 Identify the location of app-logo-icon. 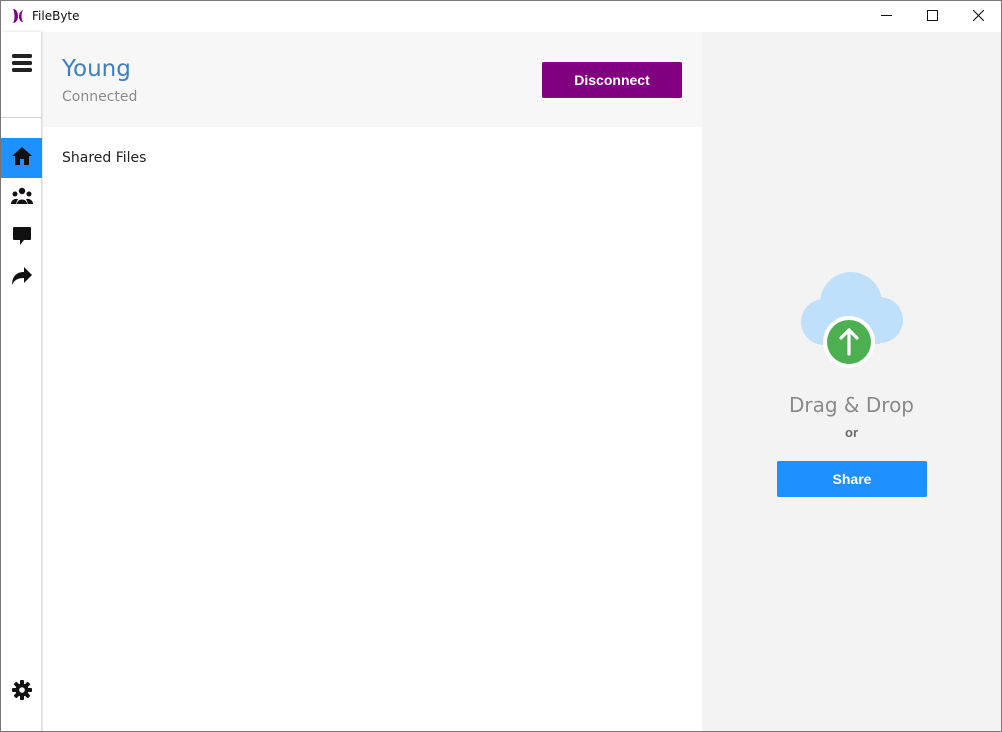
(18, 16).